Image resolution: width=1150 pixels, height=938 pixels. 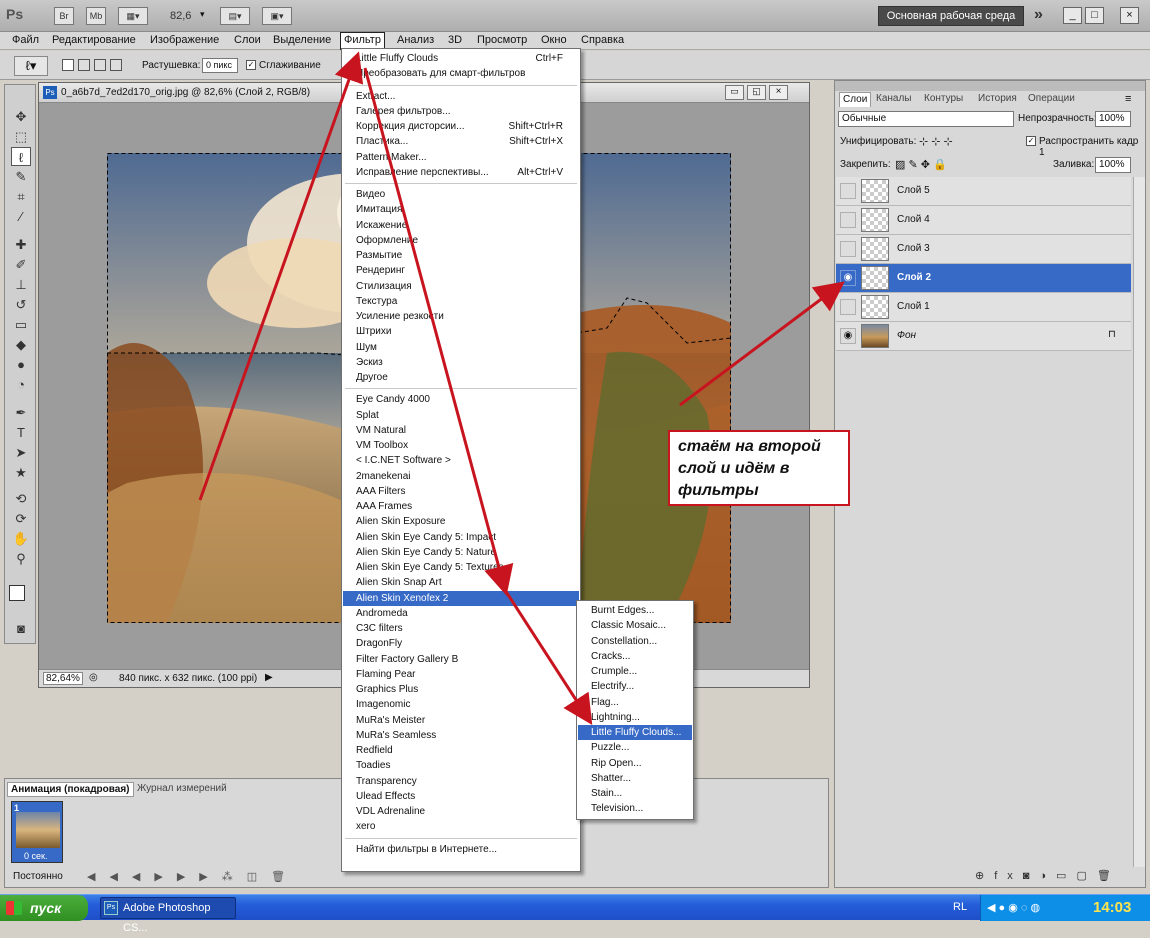 I want to click on filter-plugin-item: MuRa's Seamless, so click(x=461, y=735).